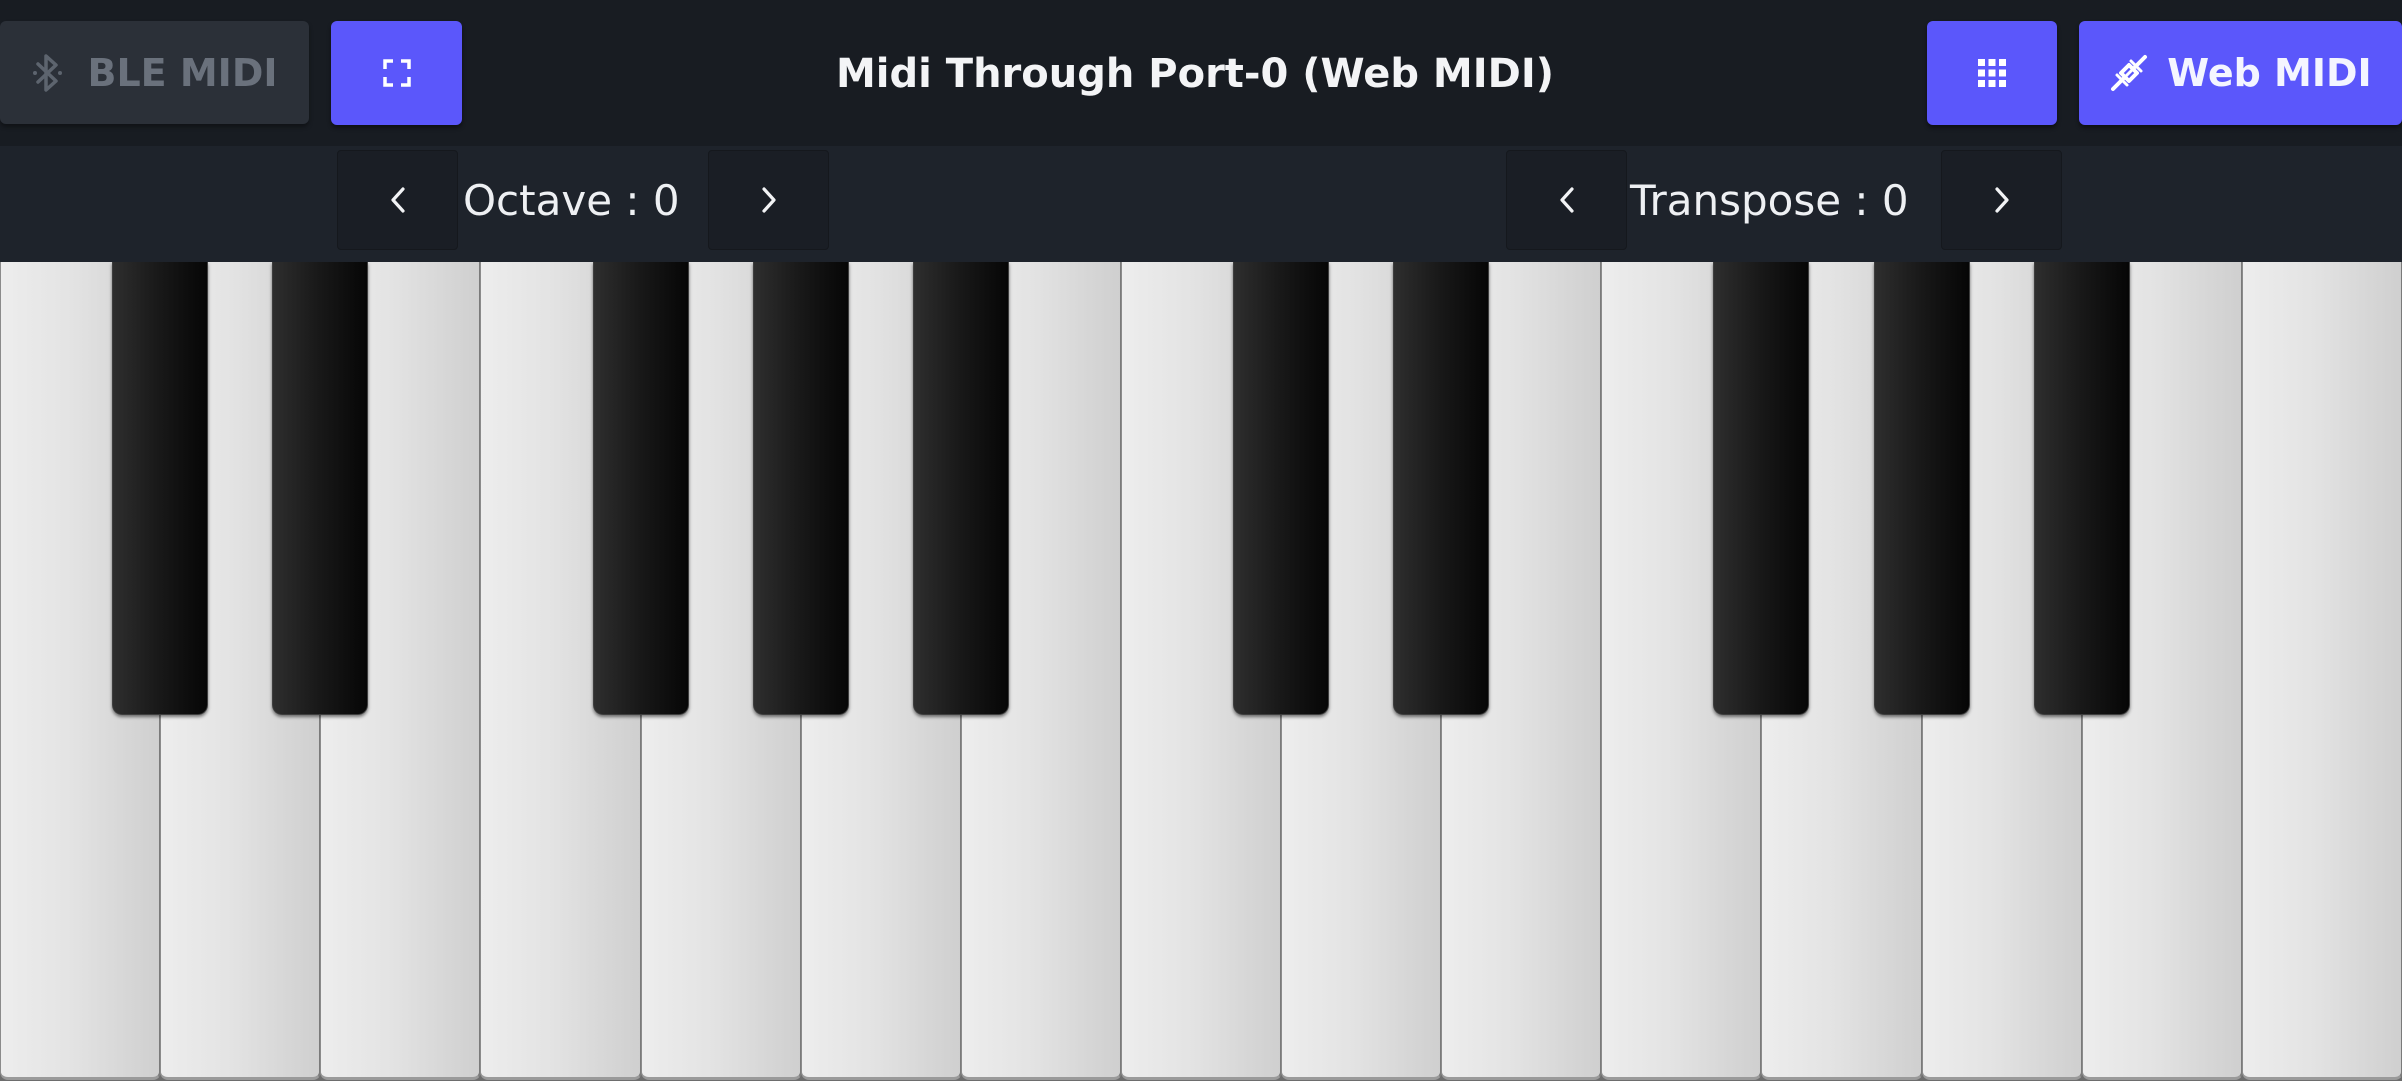 The height and width of the screenshot is (1081, 2402). Describe the element at coordinates (2129, 73) in the screenshot. I see `midi-cable-icon` at that location.